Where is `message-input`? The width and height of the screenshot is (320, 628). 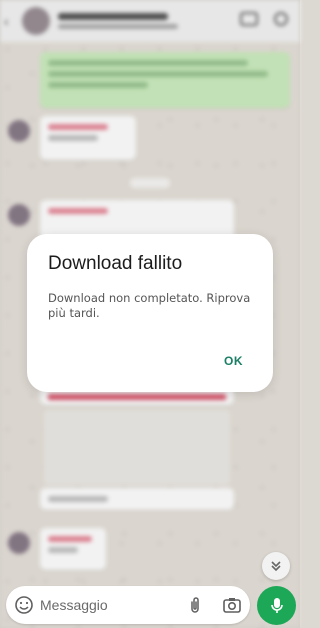 message-input is located at coordinates (110, 605).